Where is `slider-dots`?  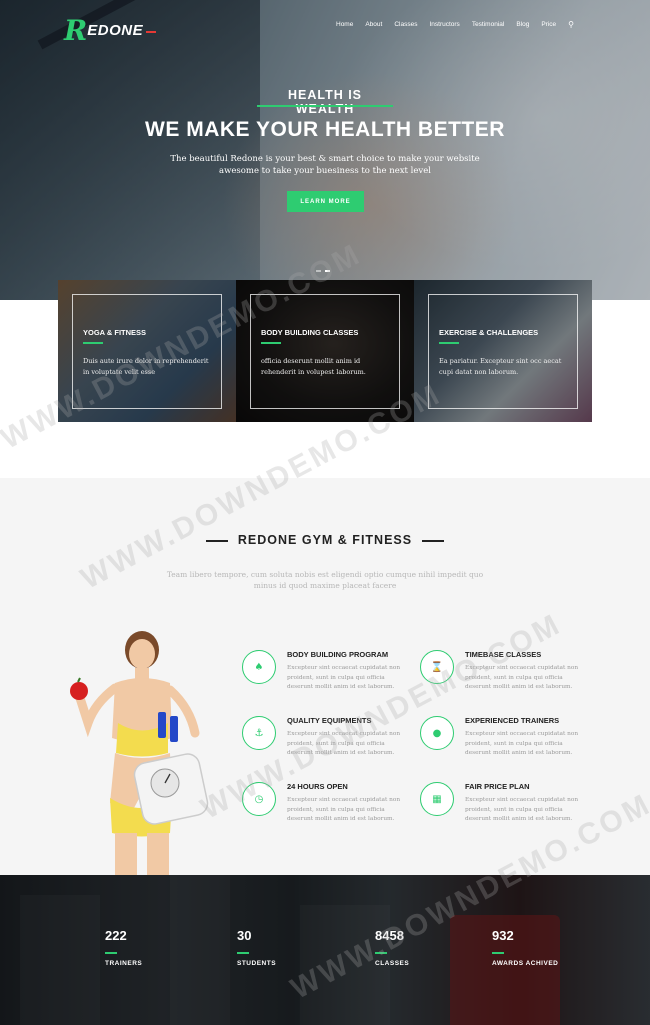 slider-dots is located at coordinates (323, 271).